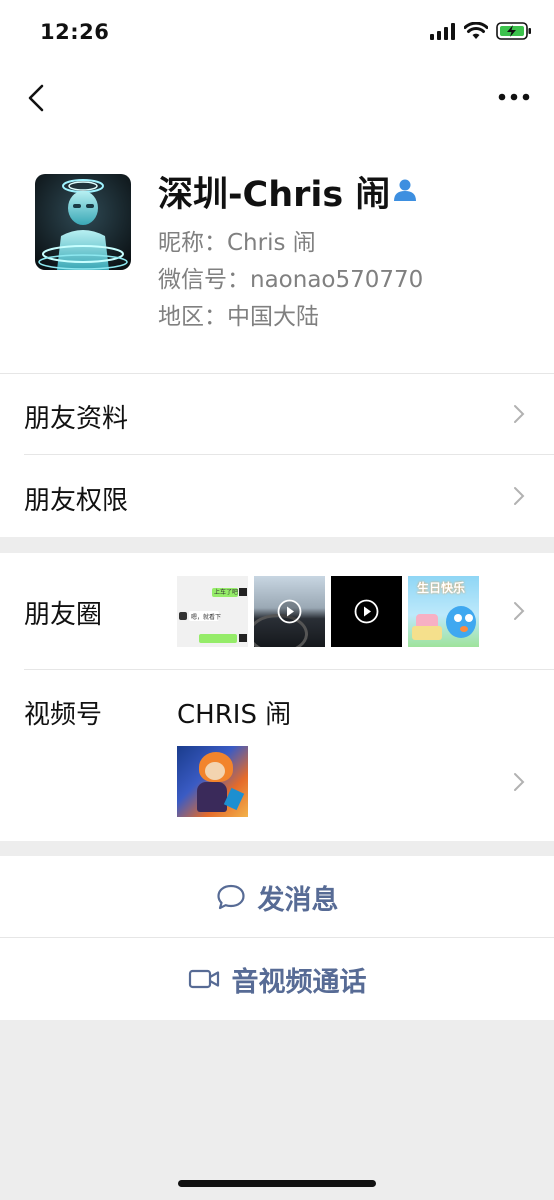 The image size is (554, 1200). Describe the element at coordinates (238, 317) in the screenshot. I see `region: 地区：中国大陆` at that location.